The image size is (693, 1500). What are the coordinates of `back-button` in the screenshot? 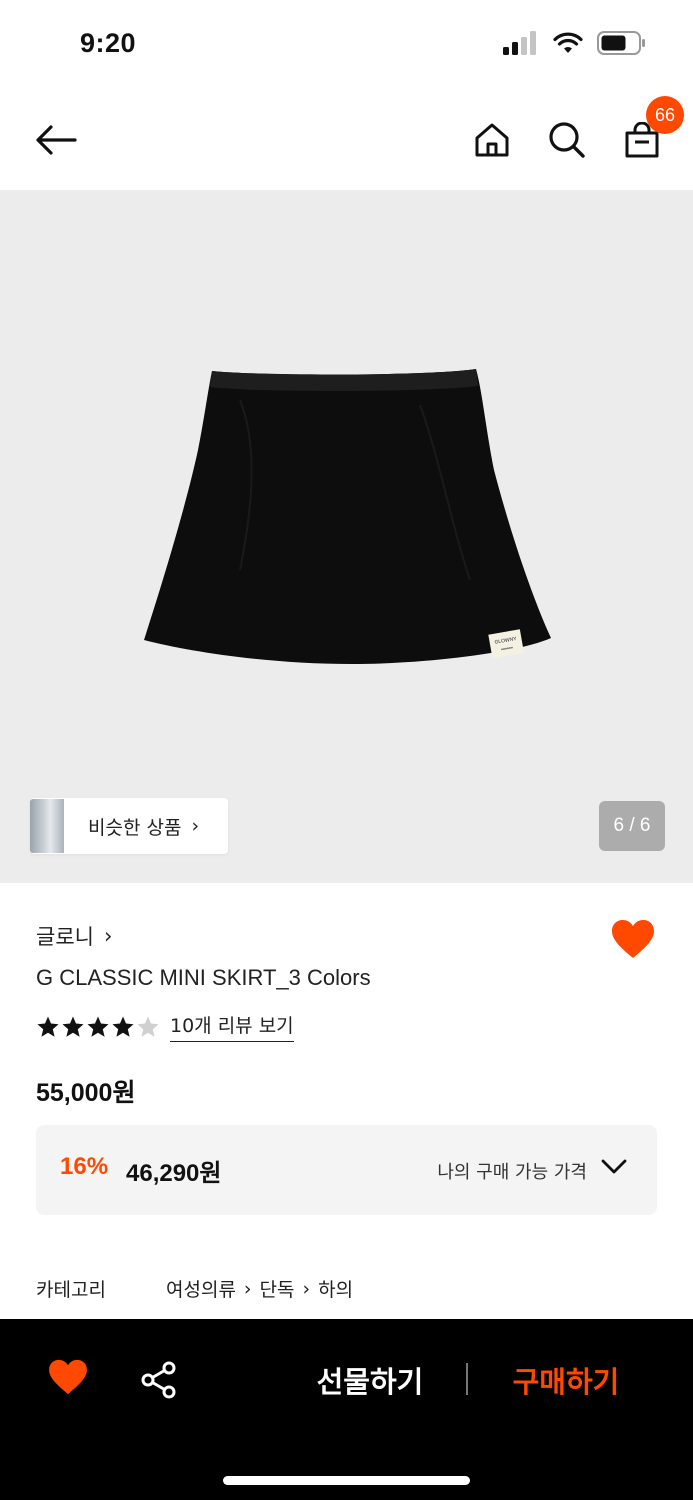 It's located at (56, 140).